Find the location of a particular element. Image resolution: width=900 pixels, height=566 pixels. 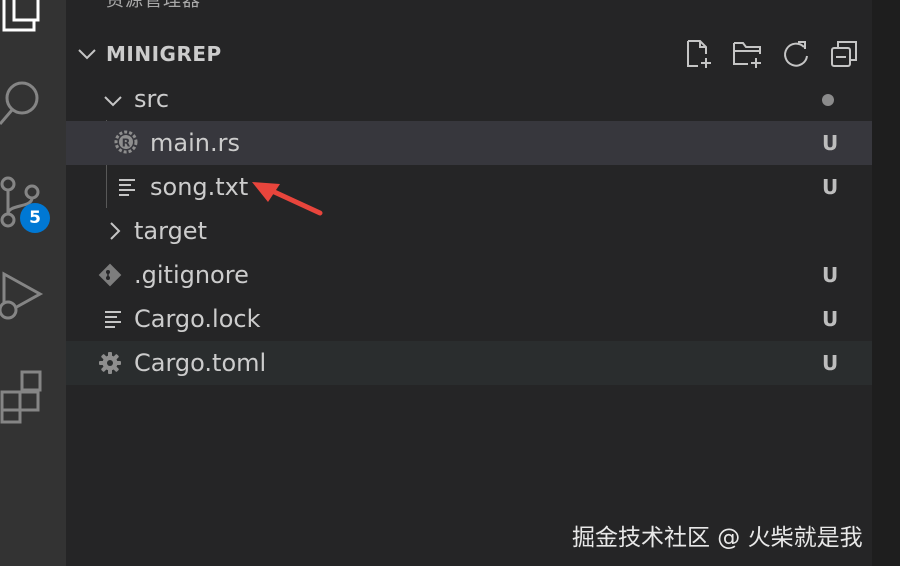

run-debug-icon is located at coordinates (33, 297).